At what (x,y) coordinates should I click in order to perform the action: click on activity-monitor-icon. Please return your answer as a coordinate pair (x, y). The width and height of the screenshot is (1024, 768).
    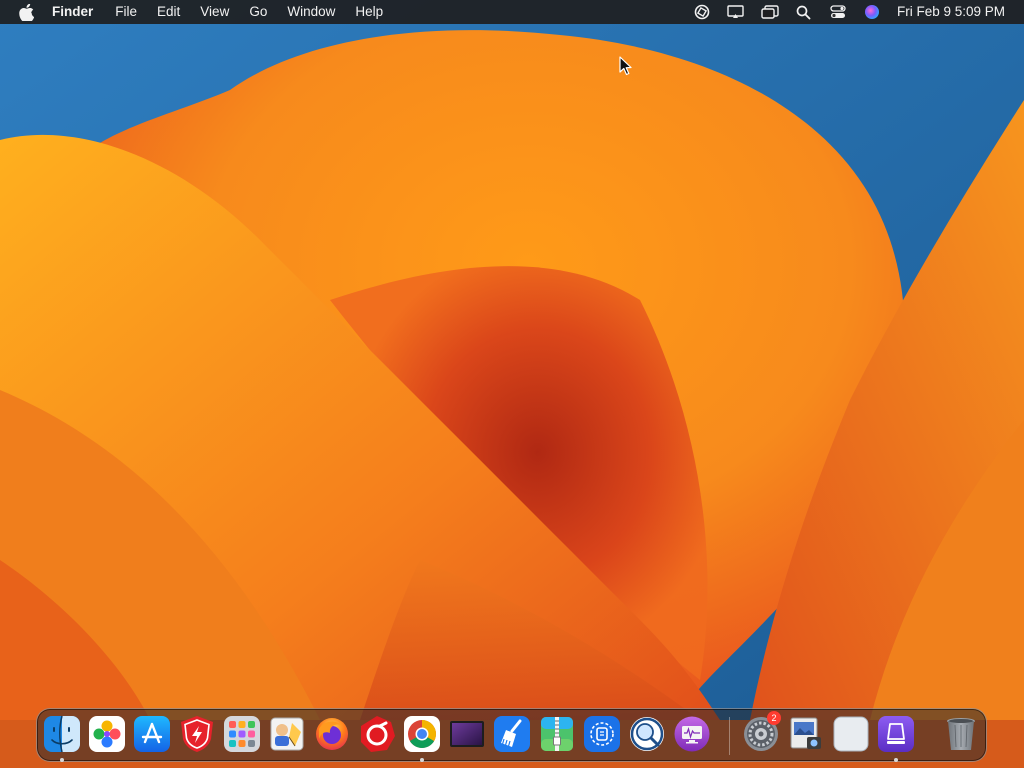
    Looking at the image, I should click on (692, 734).